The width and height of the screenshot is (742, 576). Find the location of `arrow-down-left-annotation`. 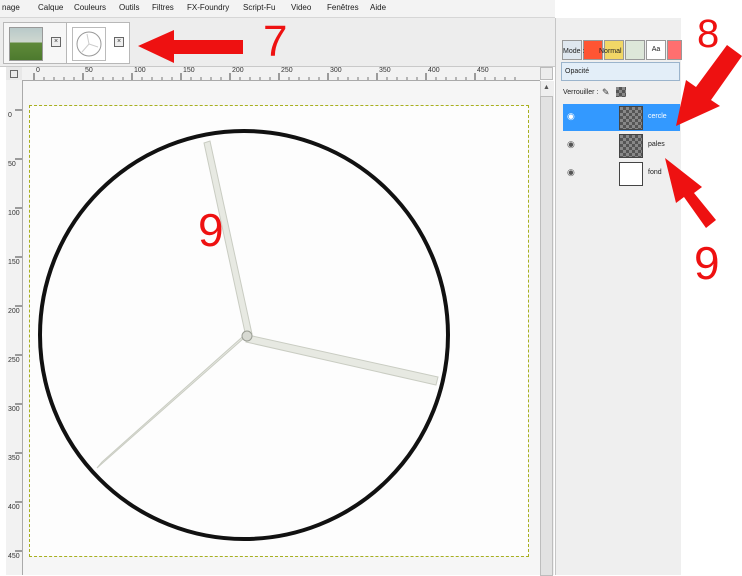

arrow-down-left-annotation is located at coordinates (709, 85).